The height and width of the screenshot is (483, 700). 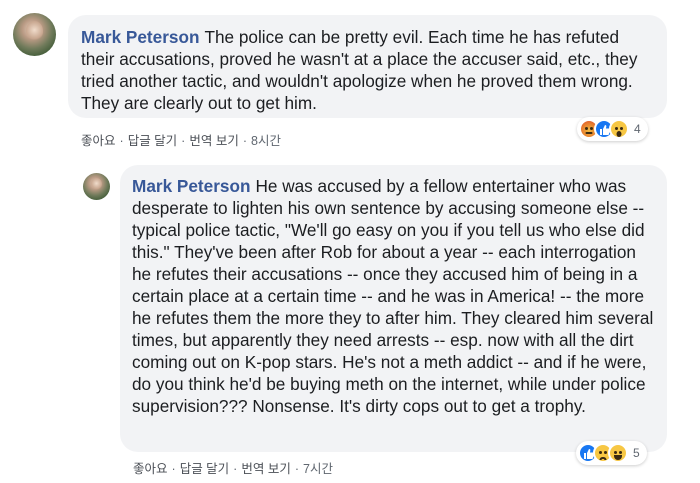 What do you see at coordinates (266, 139) in the screenshot?
I see `timestamp: 8시간` at bounding box center [266, 139].